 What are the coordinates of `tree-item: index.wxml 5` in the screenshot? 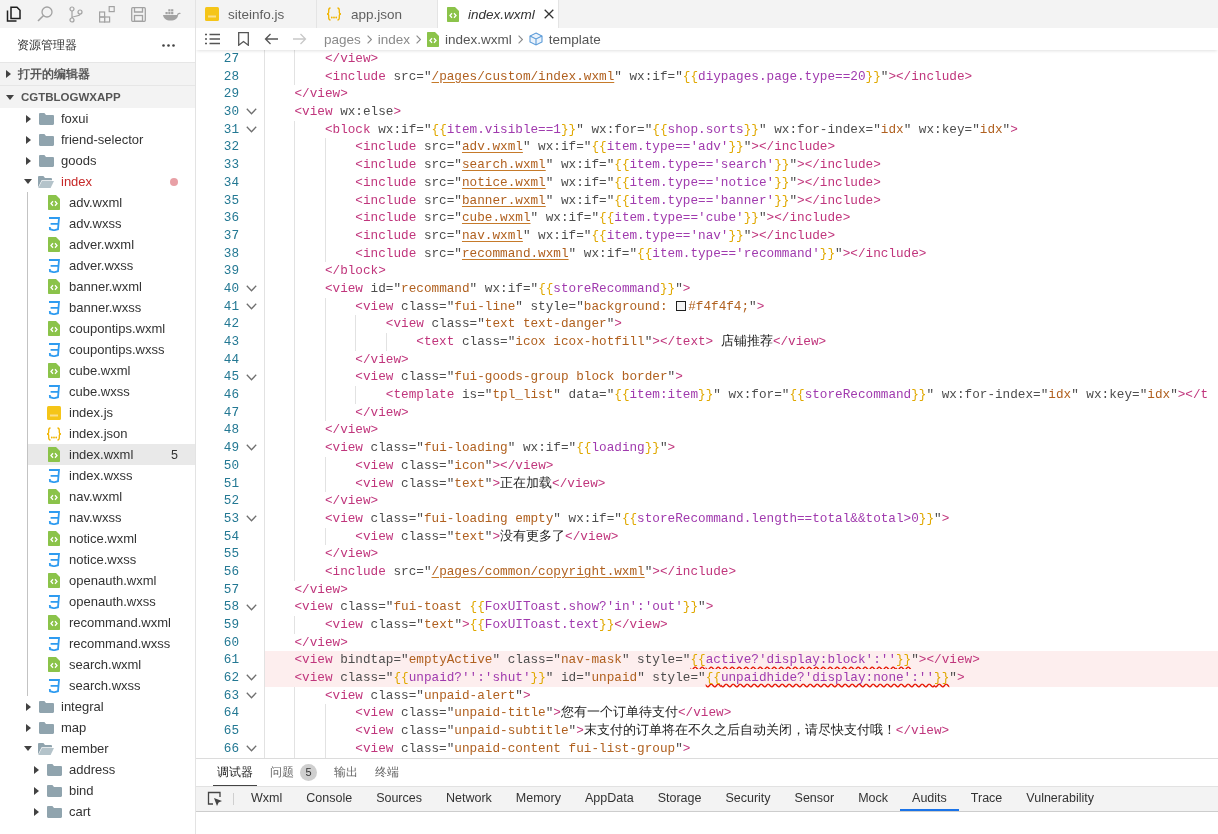 It's located at (111, 454).